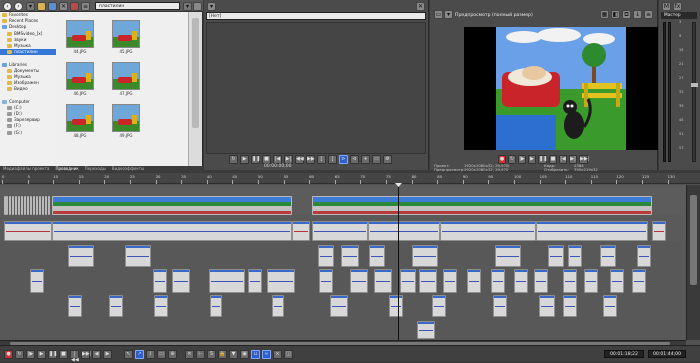 This screenshot has width=700, height=363. Describe the element at coordinates (200, 354) in the screenshot. I see `trim-icon: ⊢` at that location.